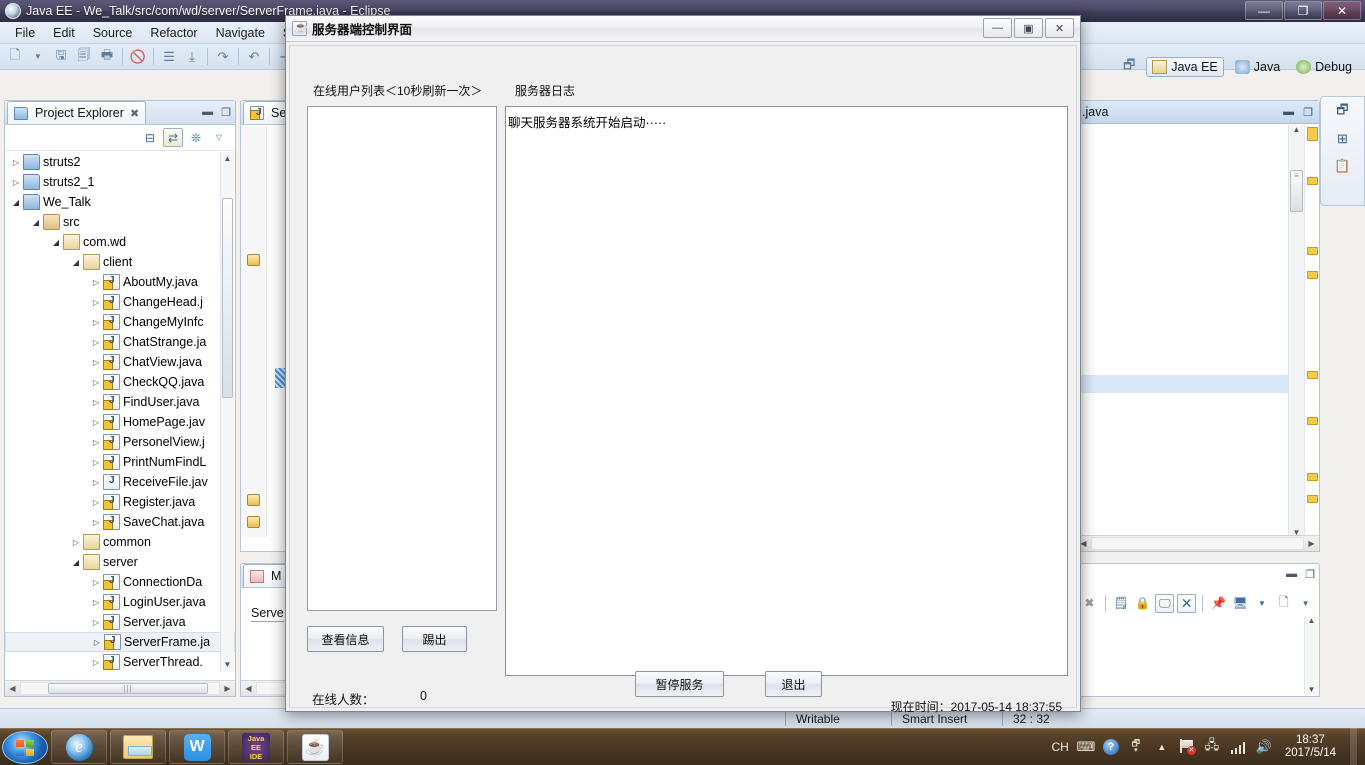 The height and width of the screenshot is (765, 1365). Describe the element at coordinates (120, 282) in the screenshot. I see `tree-item: ▷ AboutMy.java` at that location.